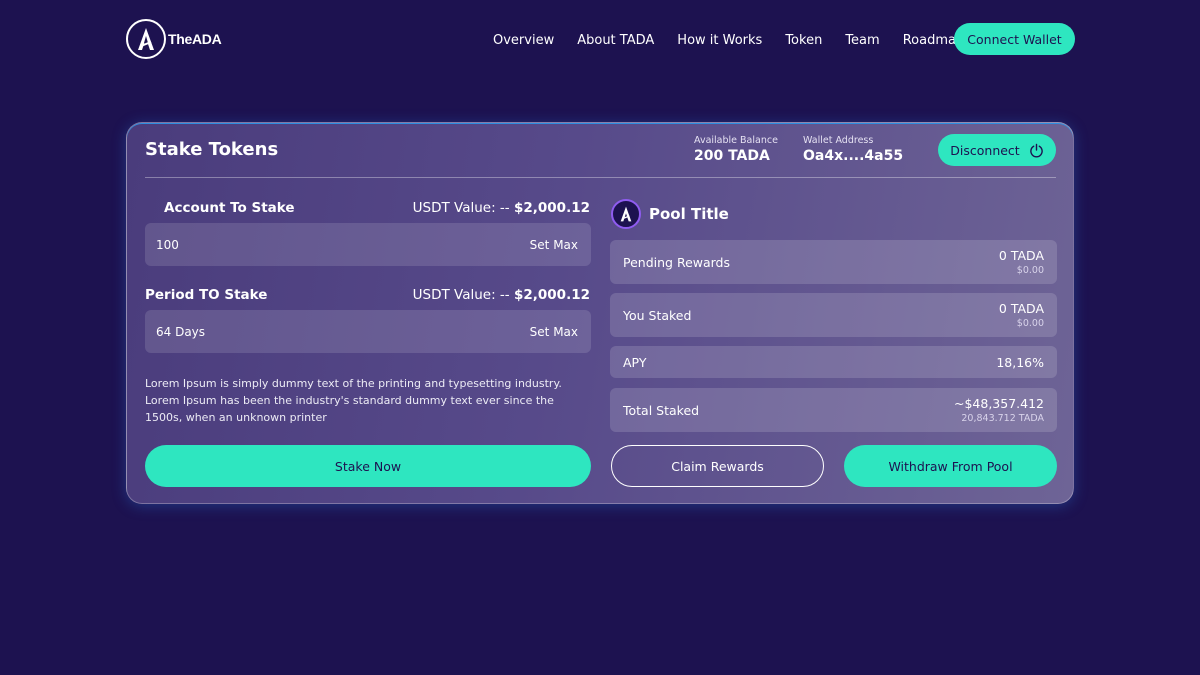  Describe the element at coordinates (833, 315) in the screenshot. I see `you-staked-row: You Staked 0 TADA $0.00` at that location.